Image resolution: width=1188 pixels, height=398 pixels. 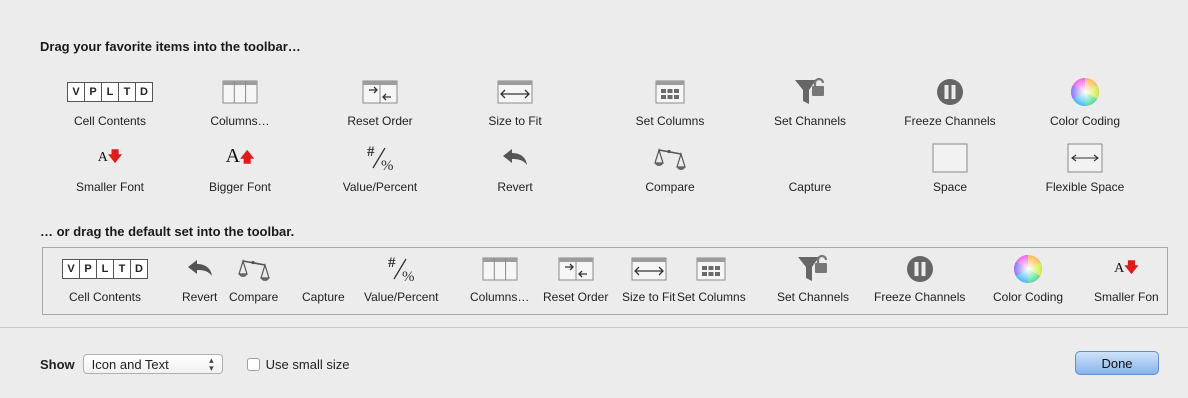 What do you see at coordinates (1117, 363) in the screenshot?
I see `done-button: Done` at bounding box center [1117, 363].